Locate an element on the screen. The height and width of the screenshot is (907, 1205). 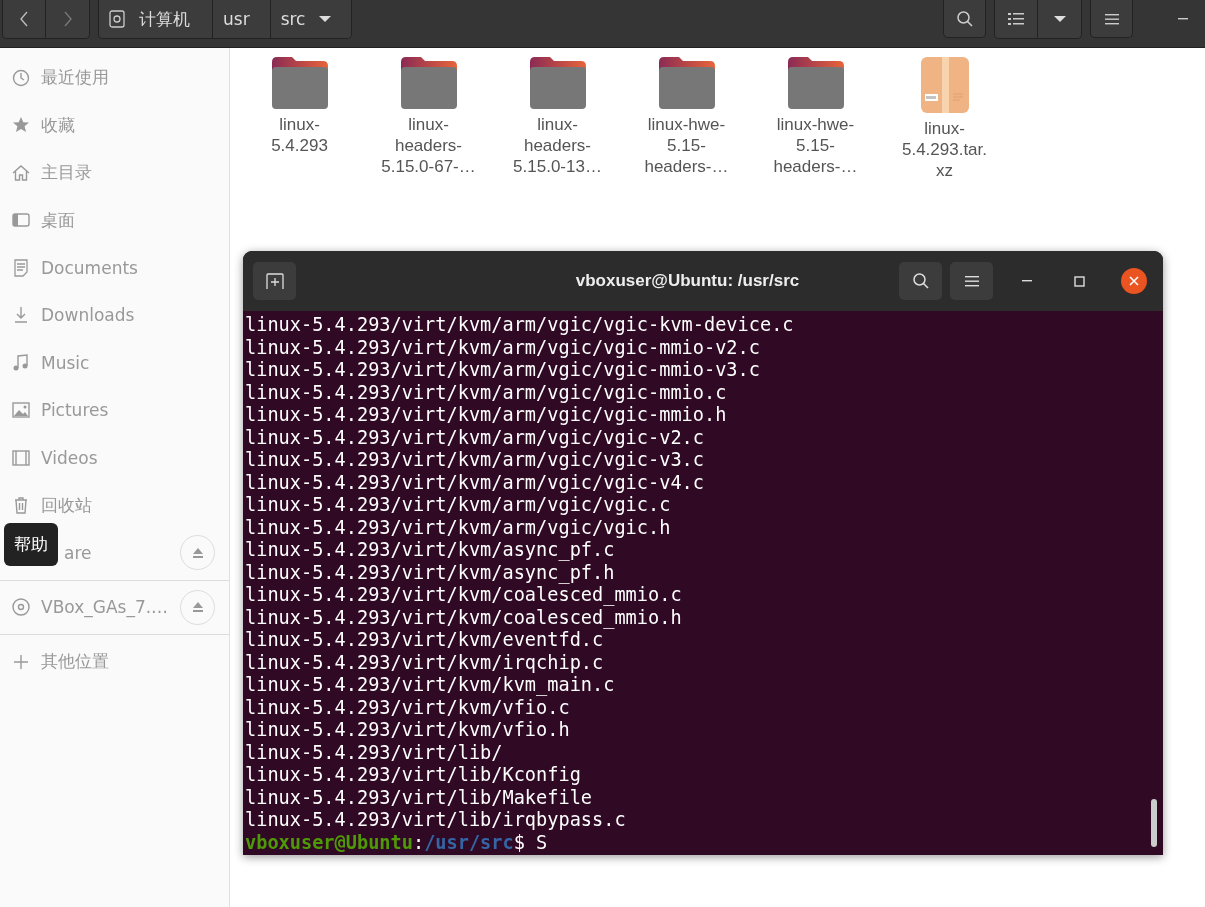
sidebar-item: Downloads is located at coordinates (114, 315).